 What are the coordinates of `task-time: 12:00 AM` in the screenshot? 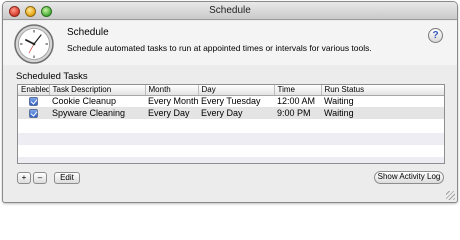 It's located at (297, 101).